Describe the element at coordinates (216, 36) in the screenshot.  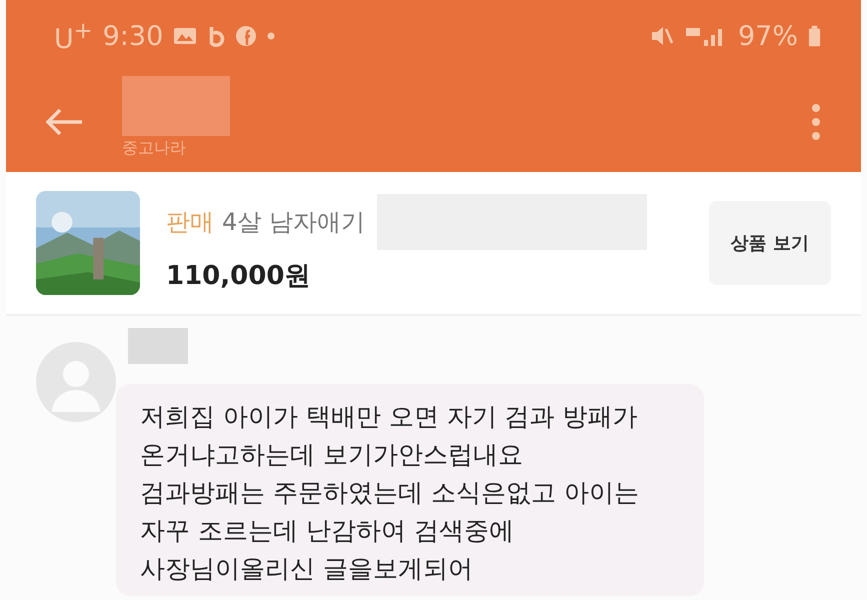
I see `b-icon` at that location.